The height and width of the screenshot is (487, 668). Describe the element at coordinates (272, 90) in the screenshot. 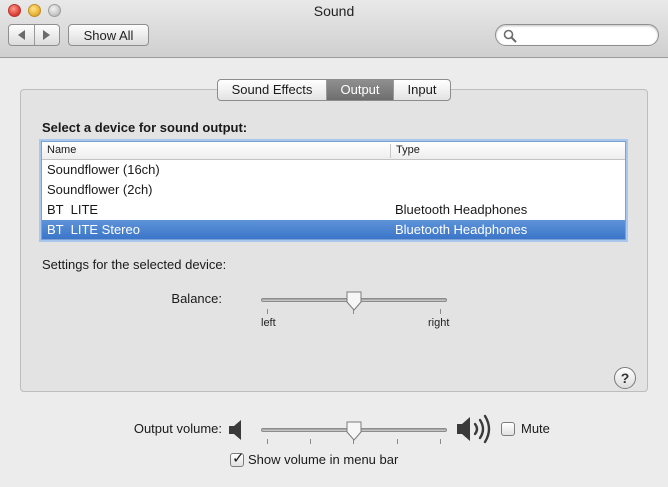

I see `tab-sound-effects: Sound Effects` at that location.